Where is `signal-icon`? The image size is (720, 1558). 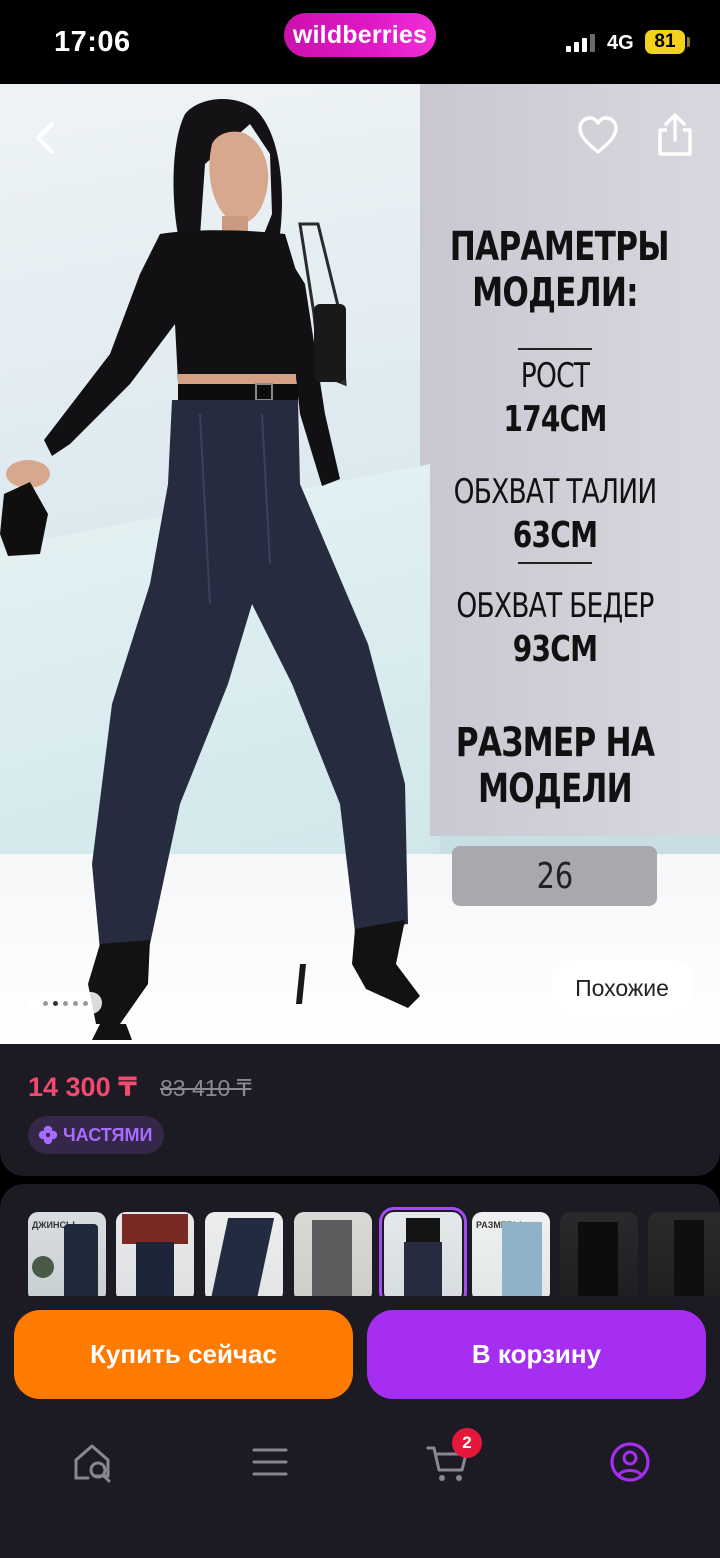
signal-icon is located at coordinates (580, 43).